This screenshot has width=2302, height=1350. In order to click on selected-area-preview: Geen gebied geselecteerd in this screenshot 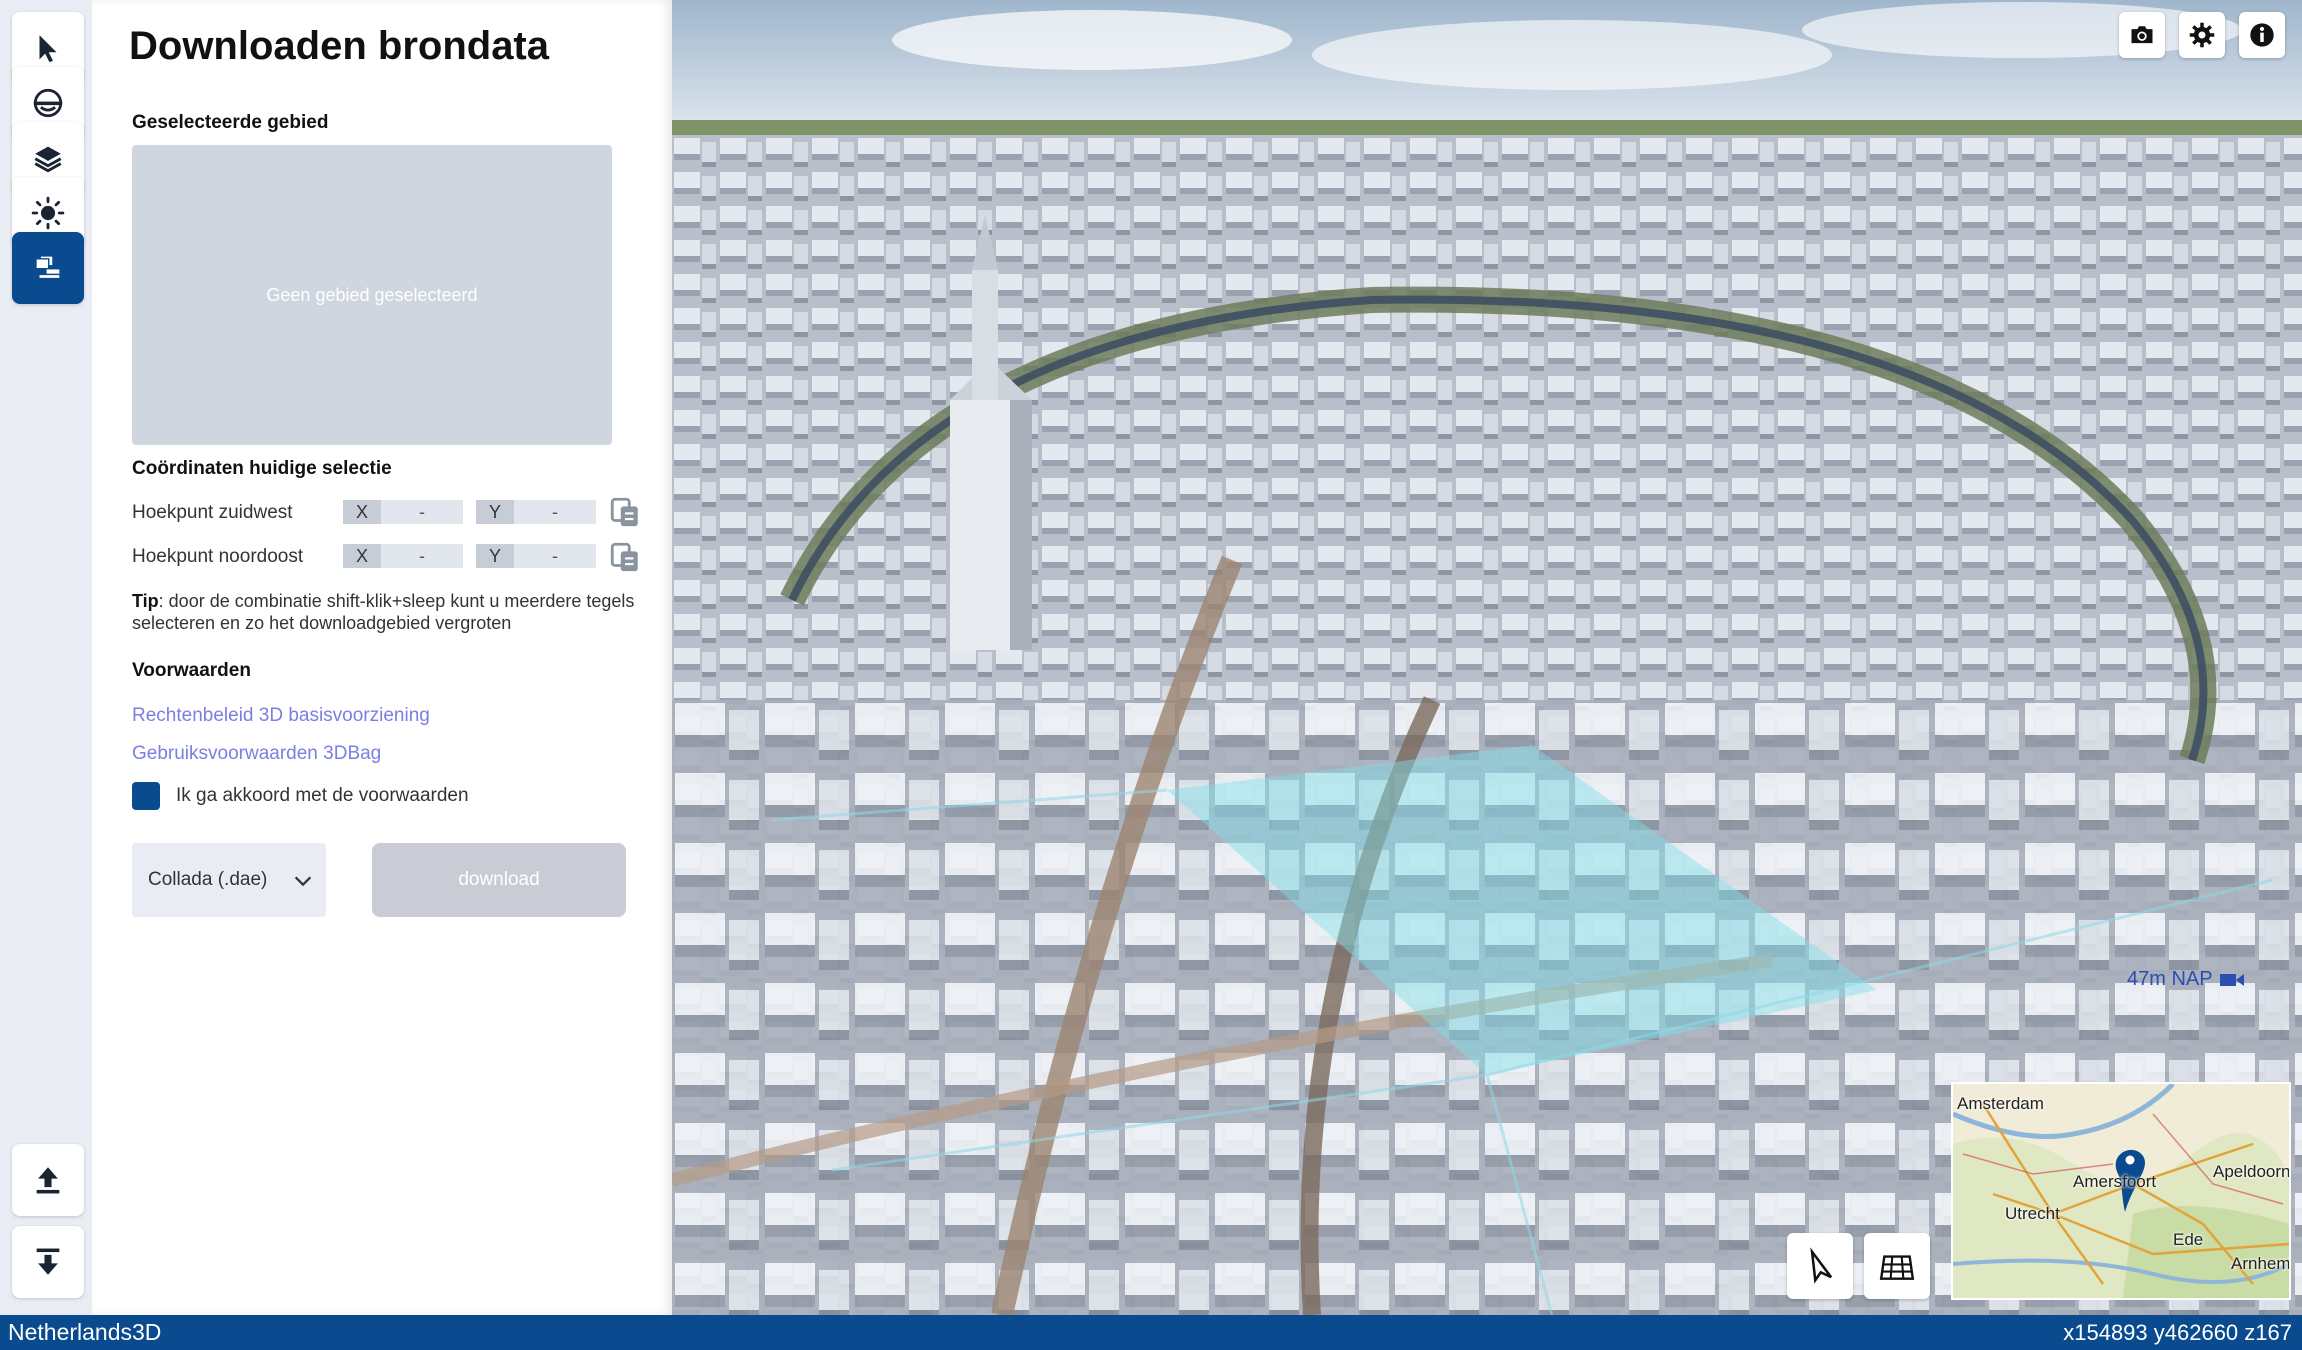, I will do `click(372, 295)`.